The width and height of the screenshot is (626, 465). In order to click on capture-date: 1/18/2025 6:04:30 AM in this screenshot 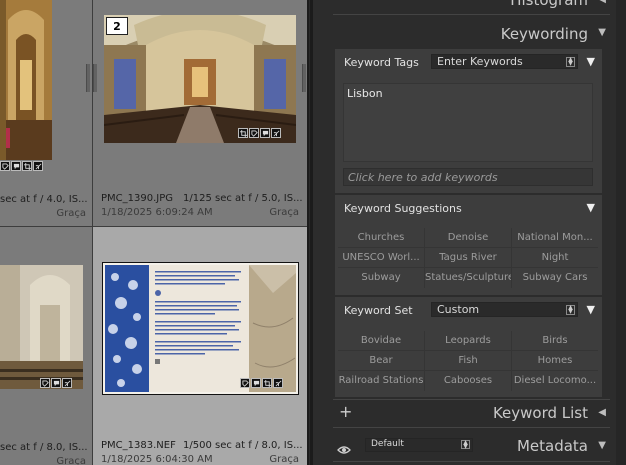, I will do `click(157, 459)`.